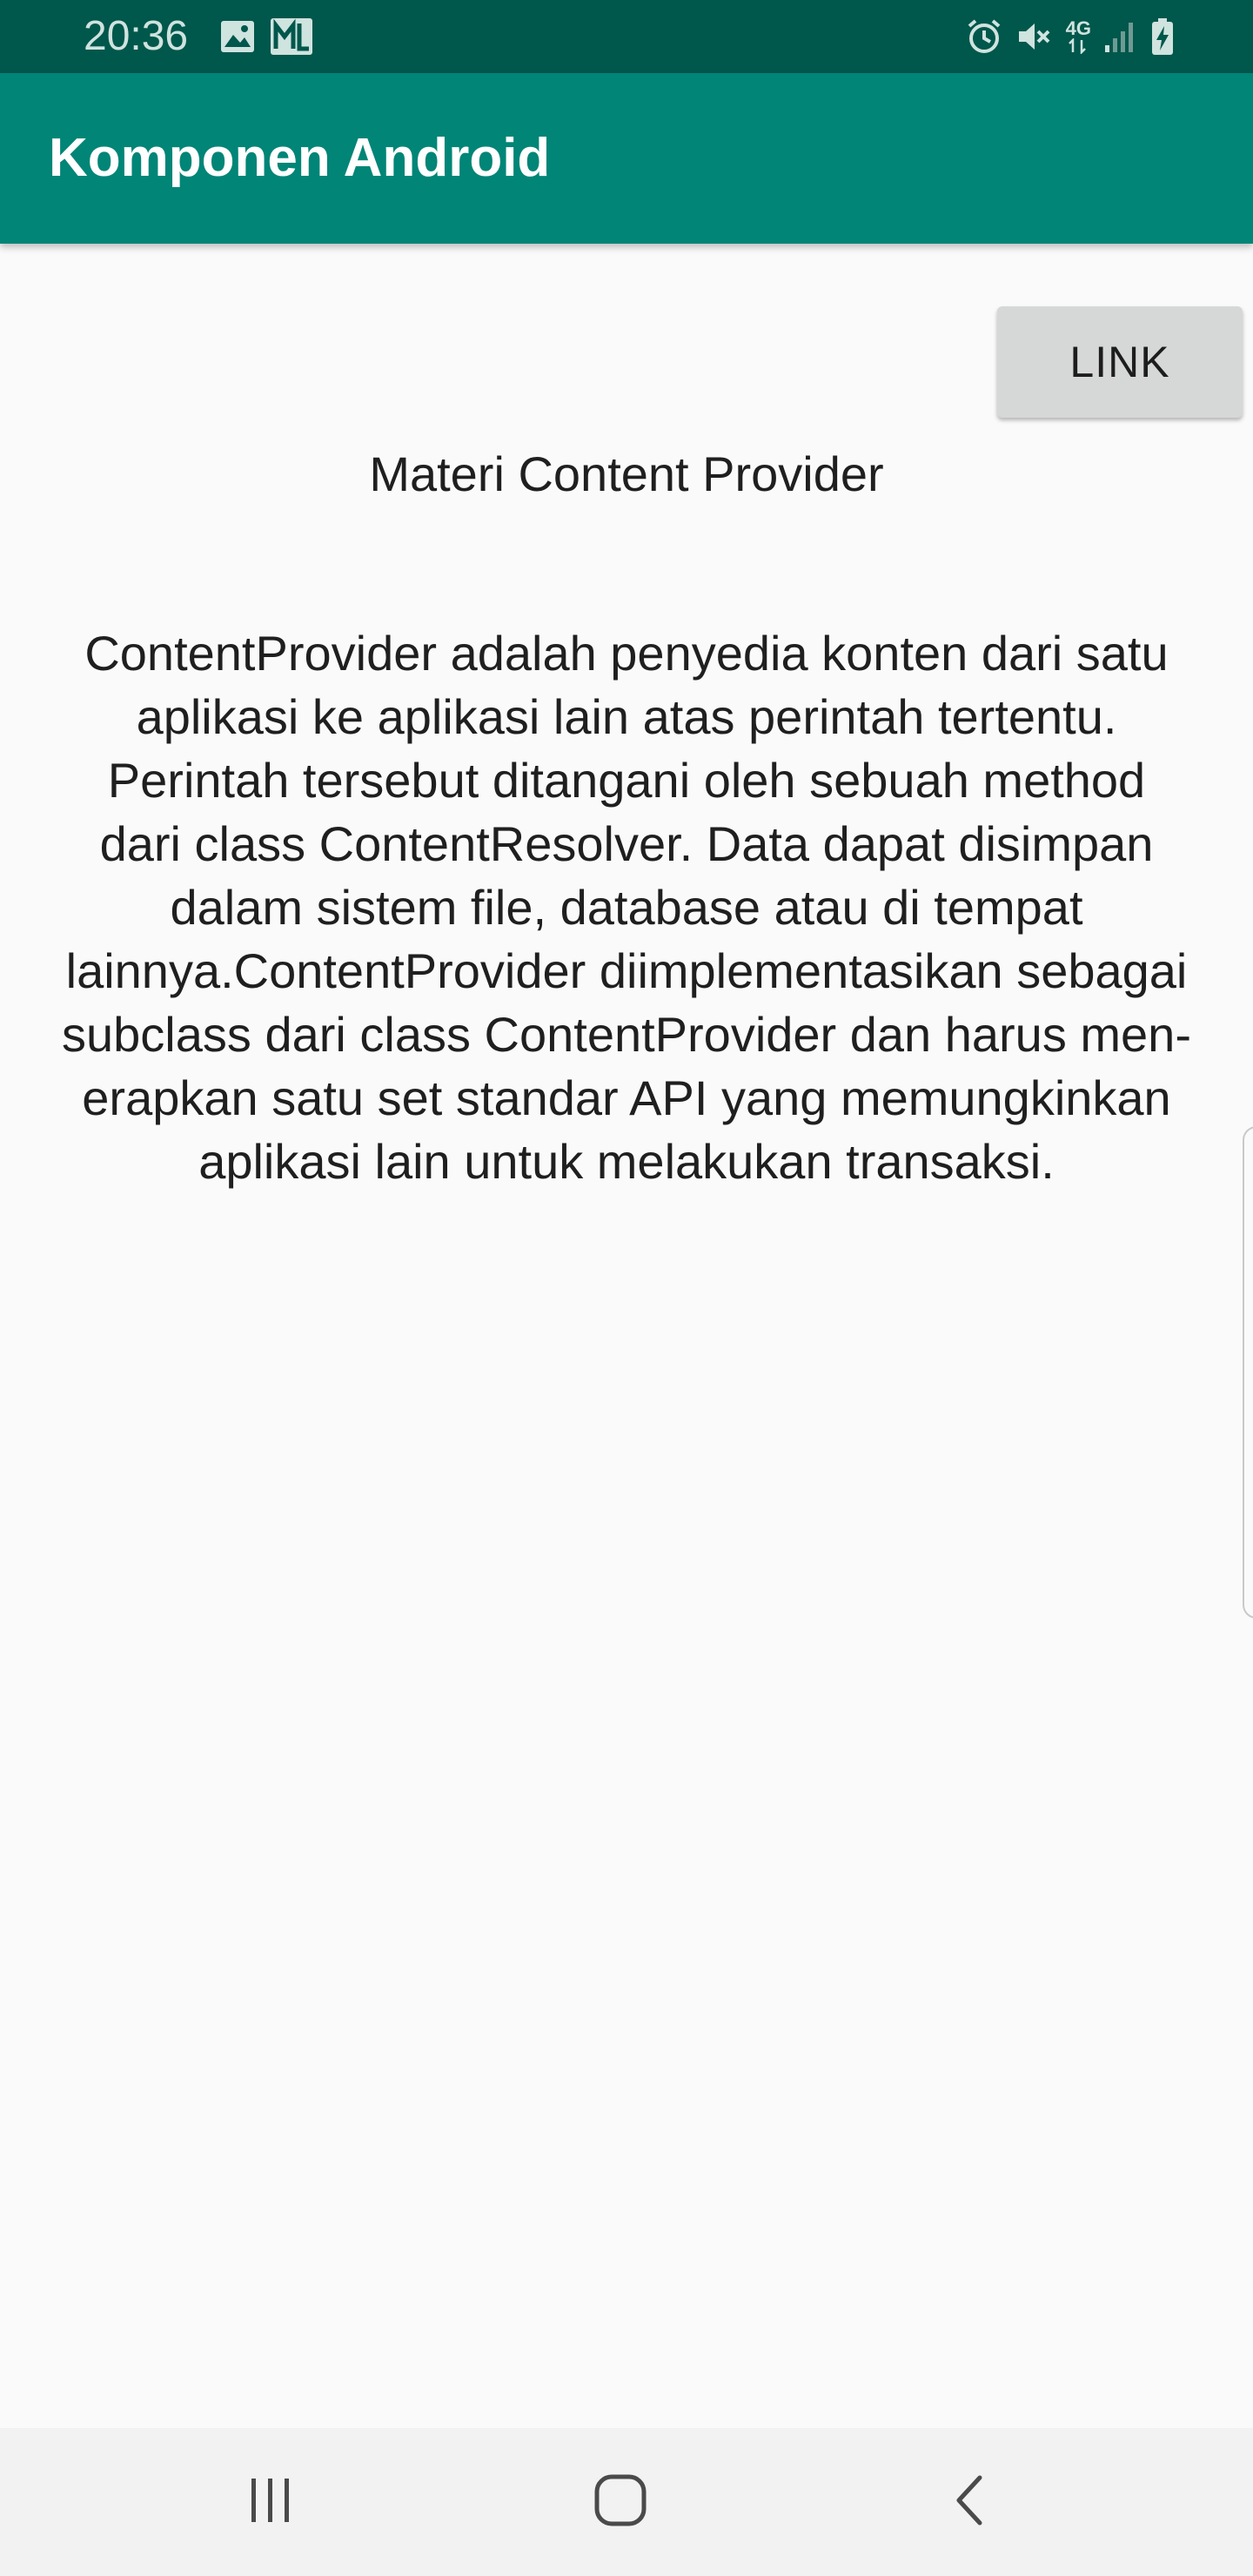  I want to click on link-button: LINK, so click(1120, 362).